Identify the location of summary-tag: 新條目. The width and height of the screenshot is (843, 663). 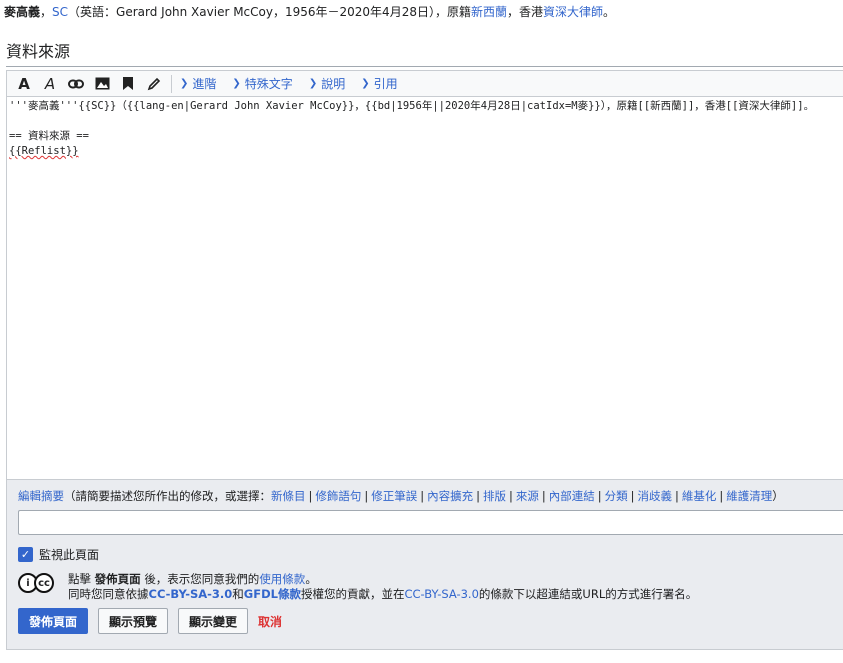
(288, 496).